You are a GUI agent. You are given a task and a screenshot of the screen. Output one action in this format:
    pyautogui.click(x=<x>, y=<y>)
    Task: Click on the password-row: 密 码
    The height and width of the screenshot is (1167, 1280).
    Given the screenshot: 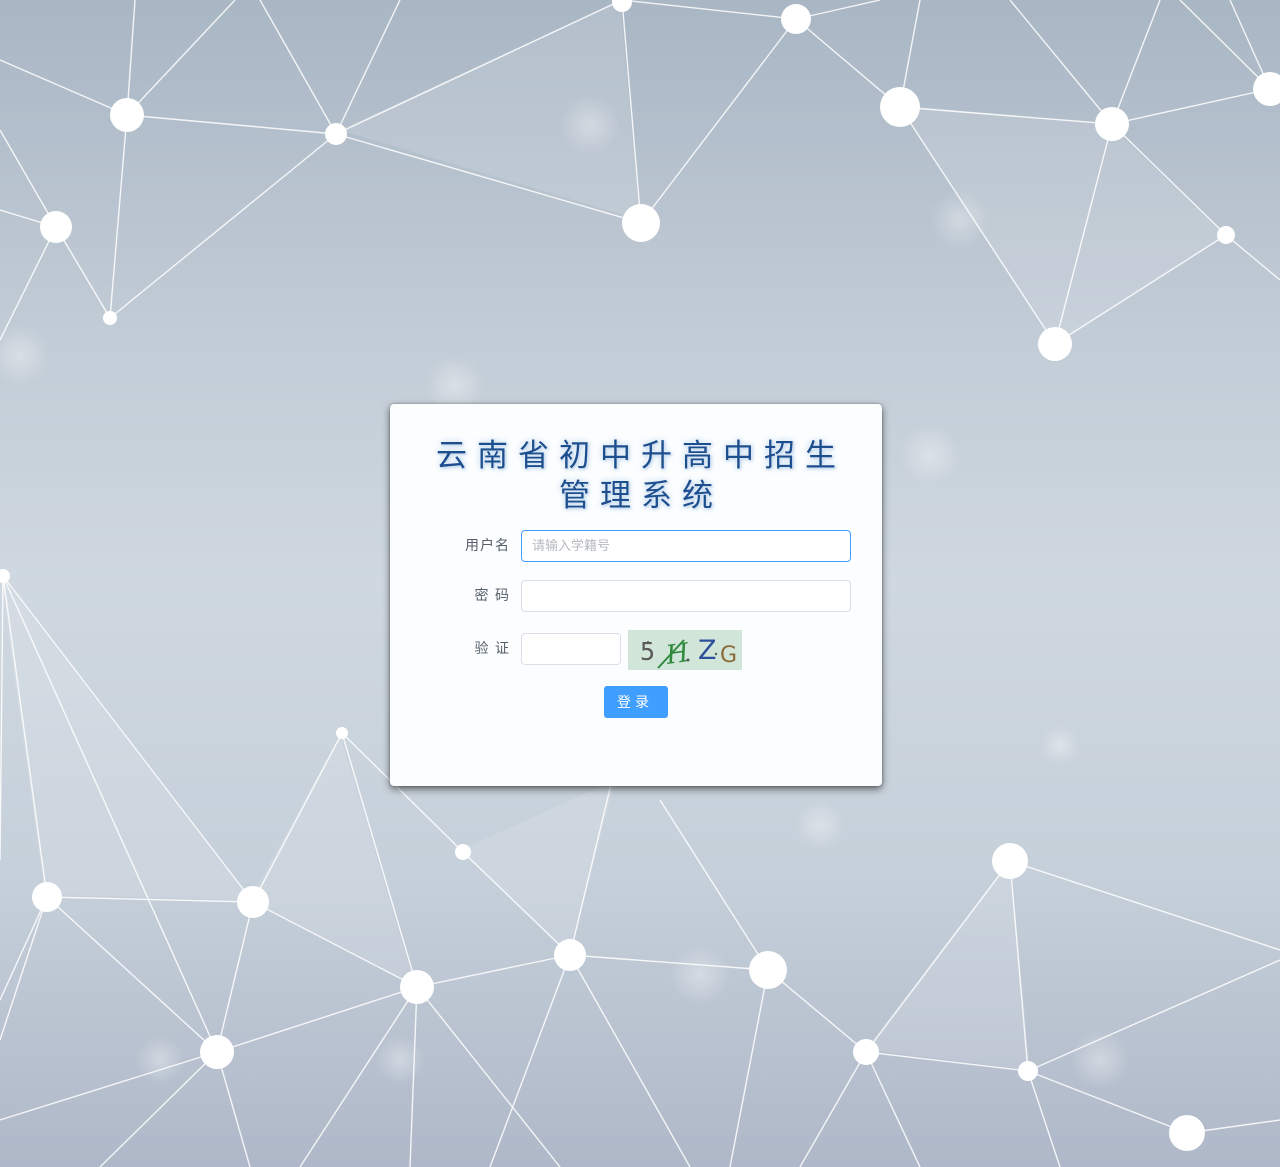 What is the action you would take?
    pyautogui.click(x=636, y=596)
    